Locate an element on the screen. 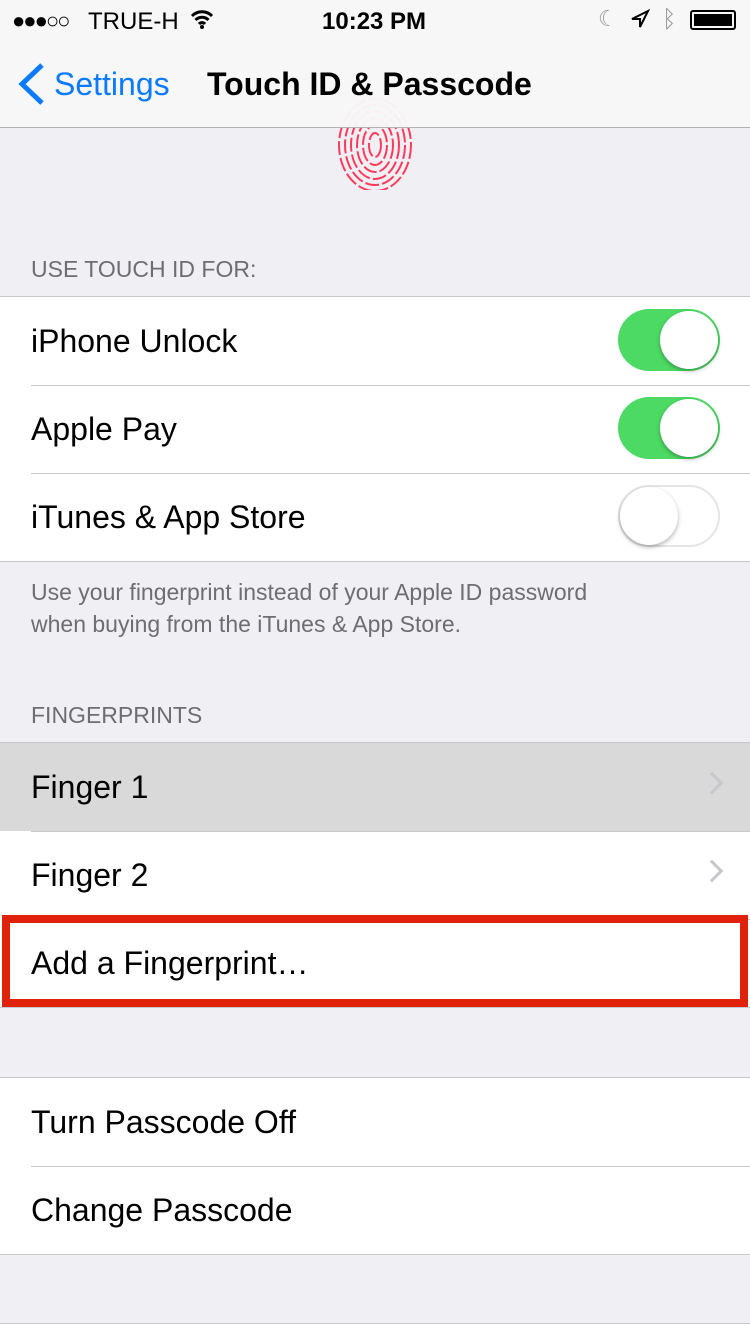 This screenshot has height=1334, width=750. passcode-group: Turn Passcode Off Change Passcode is located at coordinates (375, 1166).